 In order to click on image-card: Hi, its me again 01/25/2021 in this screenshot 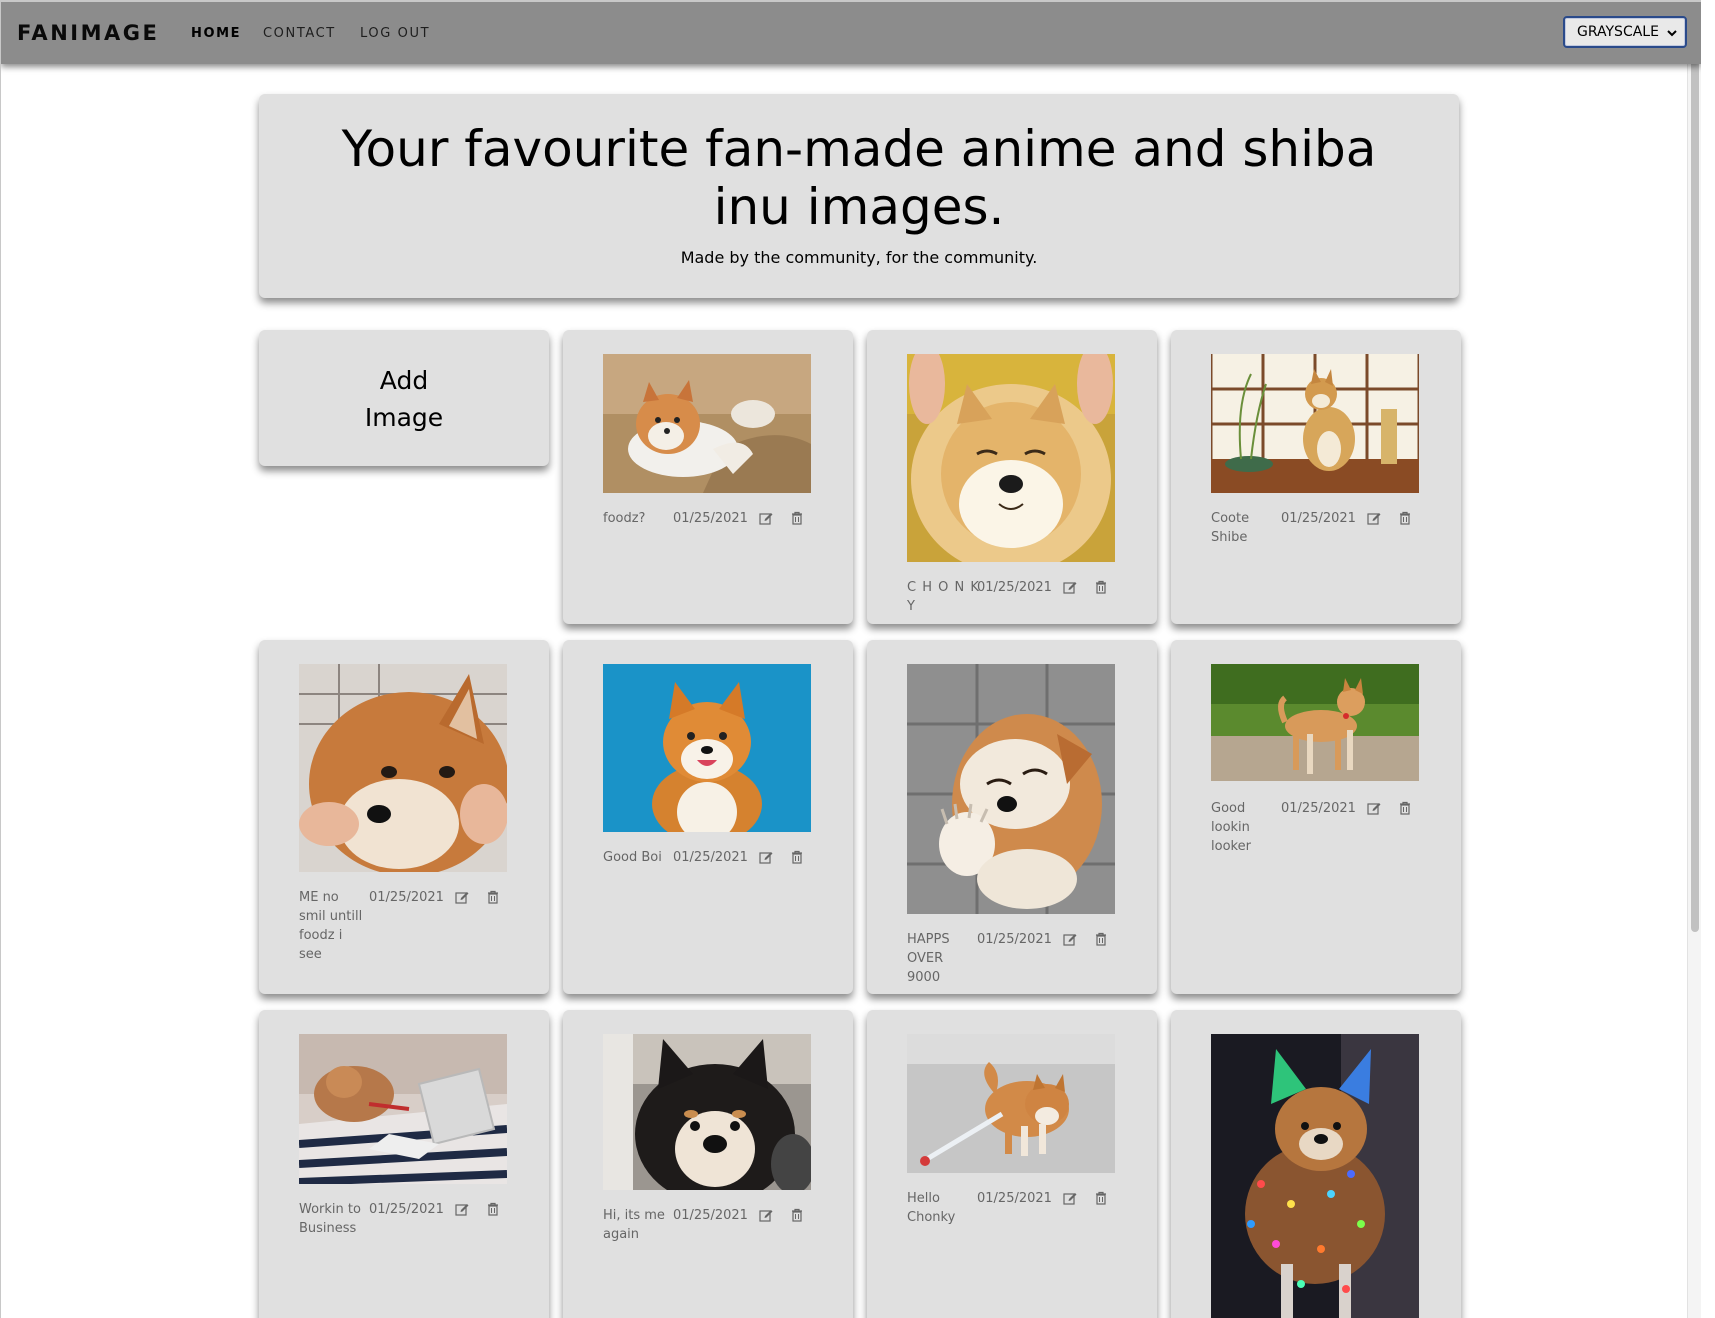, I will do `click(708, 1164)`.